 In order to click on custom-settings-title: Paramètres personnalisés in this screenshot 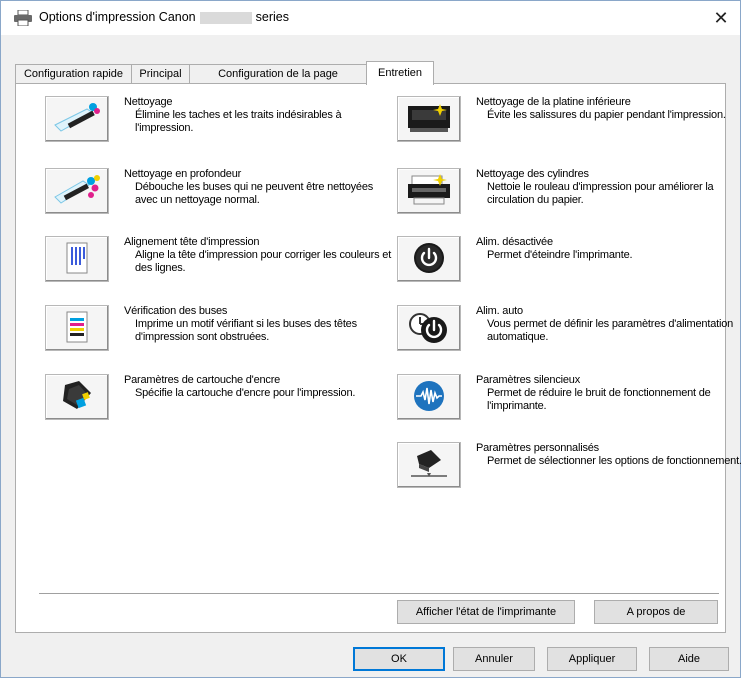, I will do `click(537, 448)`.